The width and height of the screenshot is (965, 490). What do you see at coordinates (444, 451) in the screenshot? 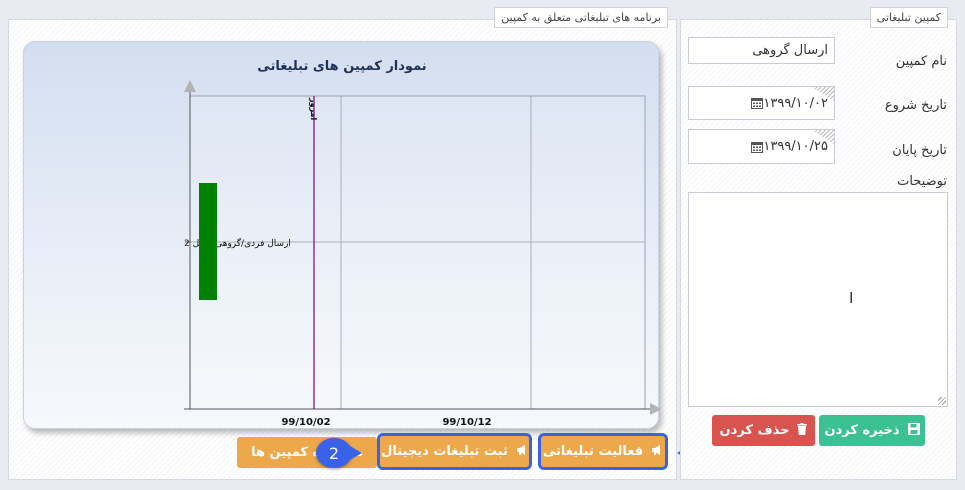
I see `digital-ads-label: ثبت تبلیغات دیجیتال` at bounding box center [444, 451].